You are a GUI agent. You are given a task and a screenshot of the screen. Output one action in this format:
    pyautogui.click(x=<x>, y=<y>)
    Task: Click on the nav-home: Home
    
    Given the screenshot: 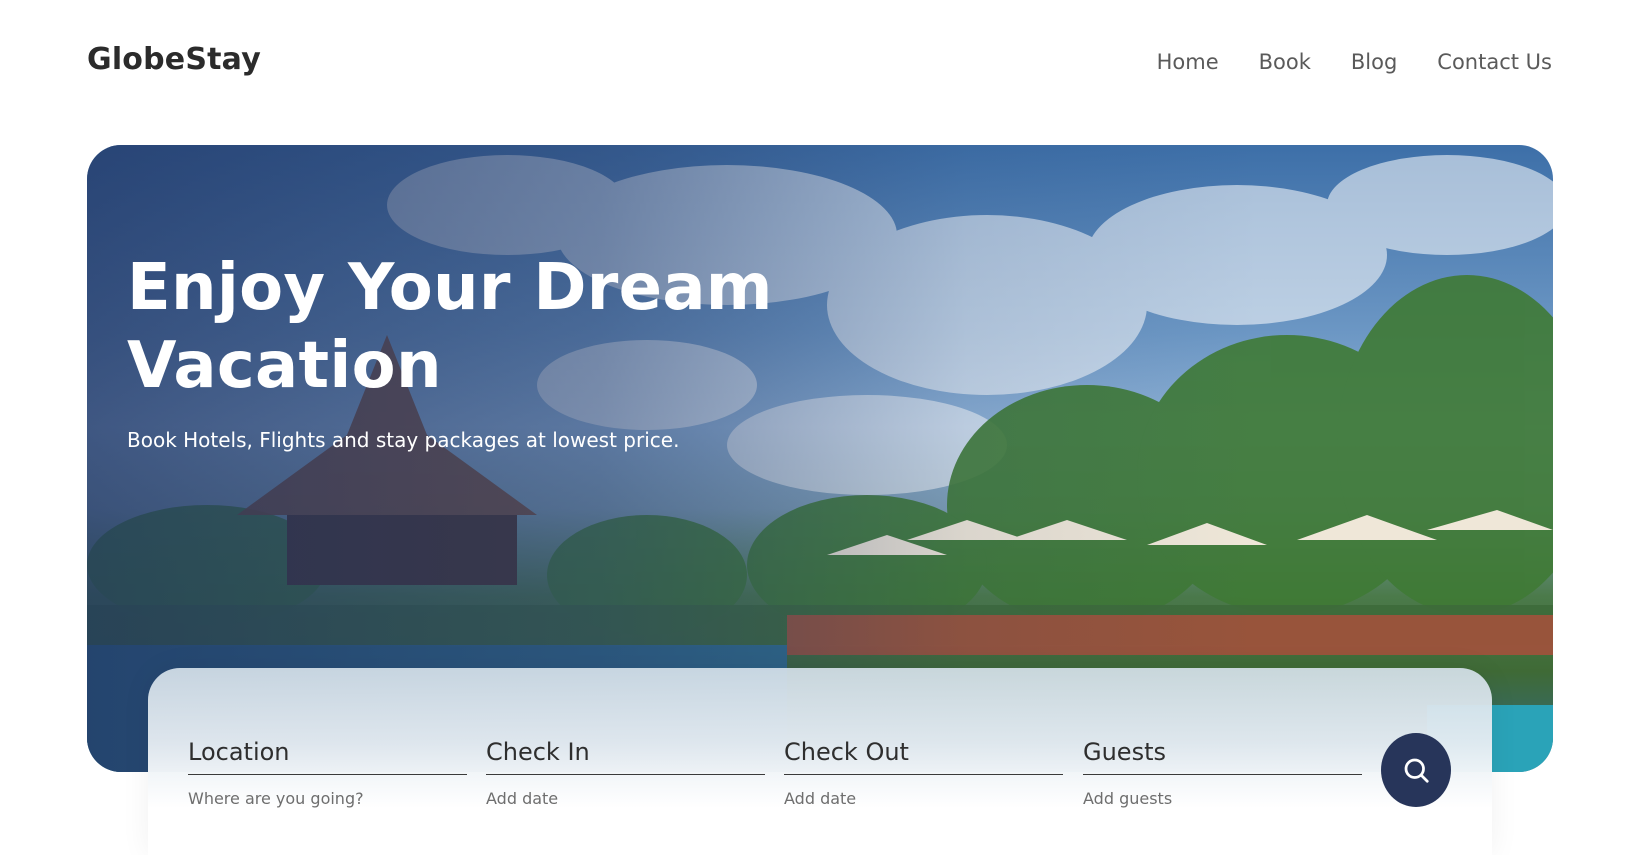 What is the action you would take?
    pyautogui.click(x=1188, y=62)
    